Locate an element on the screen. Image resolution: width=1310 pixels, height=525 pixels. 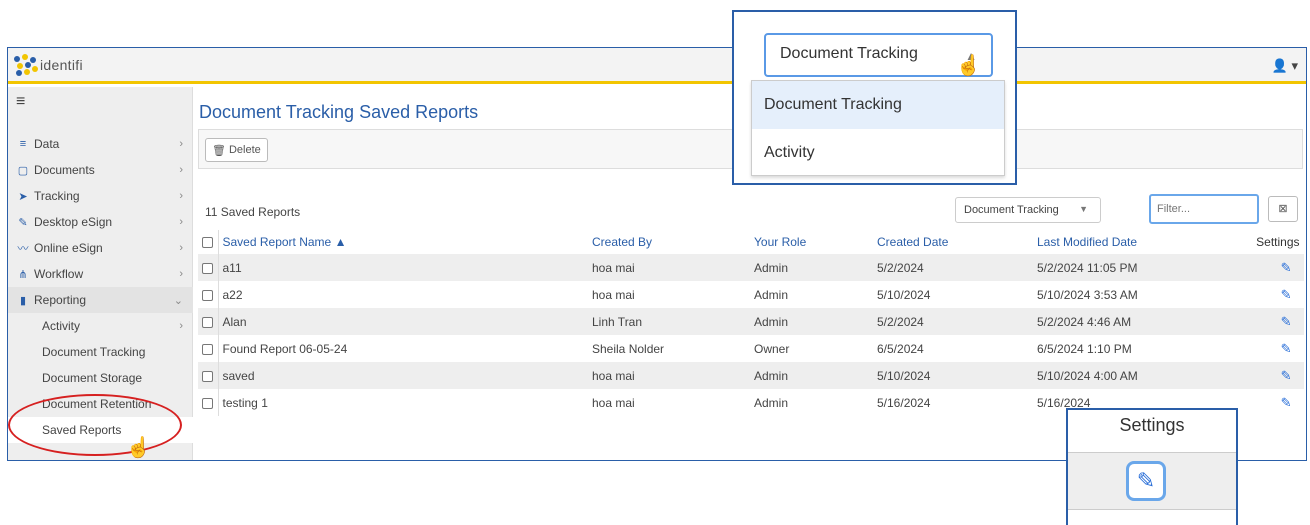
col-created-by: Created By is located at coordinates (669, 242).